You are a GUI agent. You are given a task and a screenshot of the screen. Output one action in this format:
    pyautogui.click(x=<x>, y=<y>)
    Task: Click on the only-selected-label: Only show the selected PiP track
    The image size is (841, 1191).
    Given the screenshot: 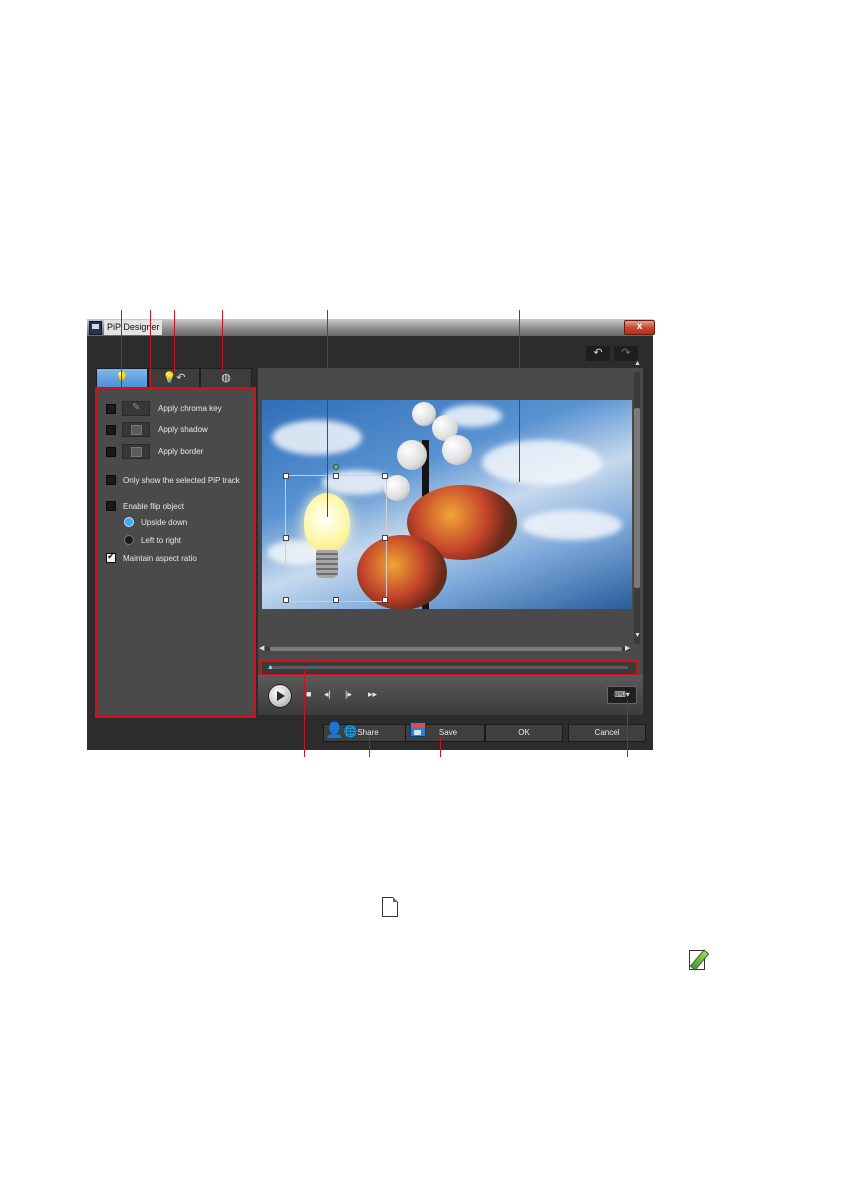 What is the action you would take?
    pyautogui.click(x=181, y=480)
    